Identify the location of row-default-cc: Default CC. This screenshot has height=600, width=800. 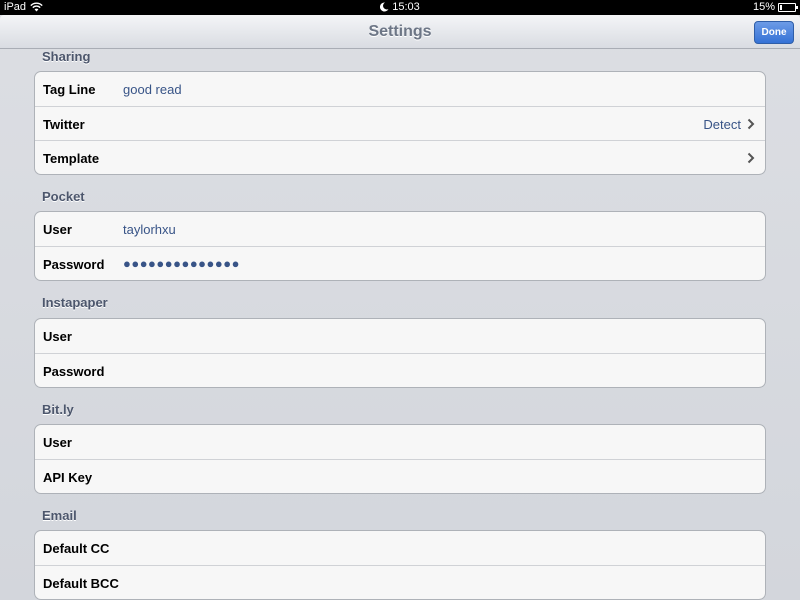
(400, 548).